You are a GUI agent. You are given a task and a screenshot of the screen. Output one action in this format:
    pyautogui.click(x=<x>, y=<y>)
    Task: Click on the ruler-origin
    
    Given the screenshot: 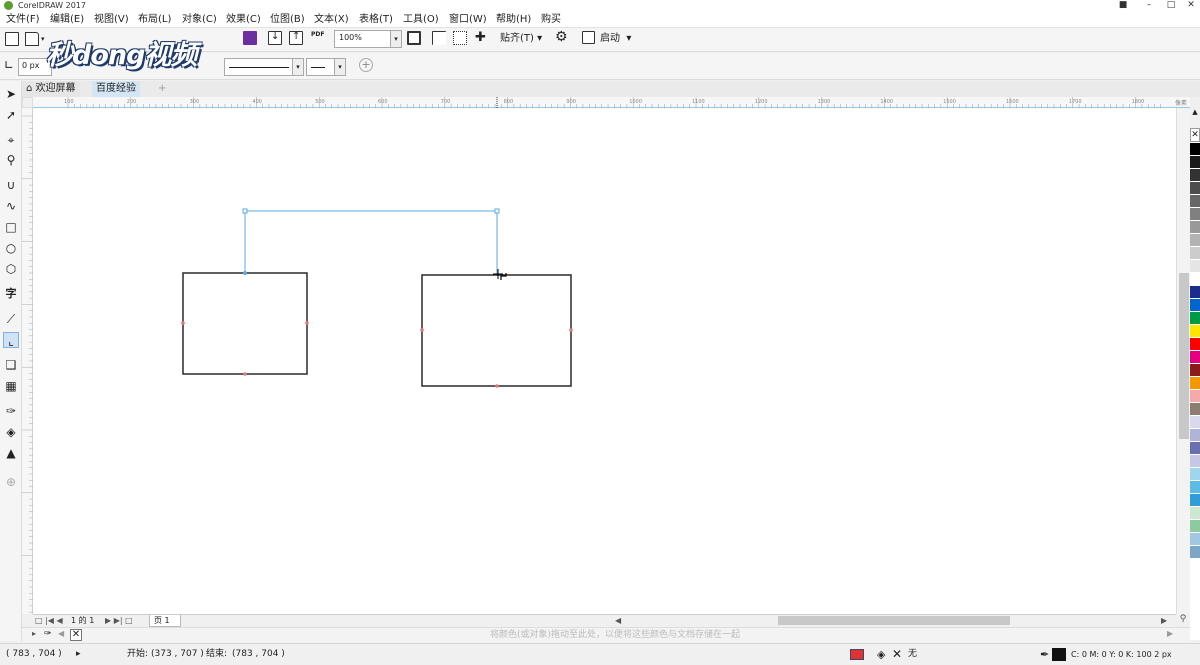 What is the action you would take?
    pyautogui.click(x=27, y=102)
    